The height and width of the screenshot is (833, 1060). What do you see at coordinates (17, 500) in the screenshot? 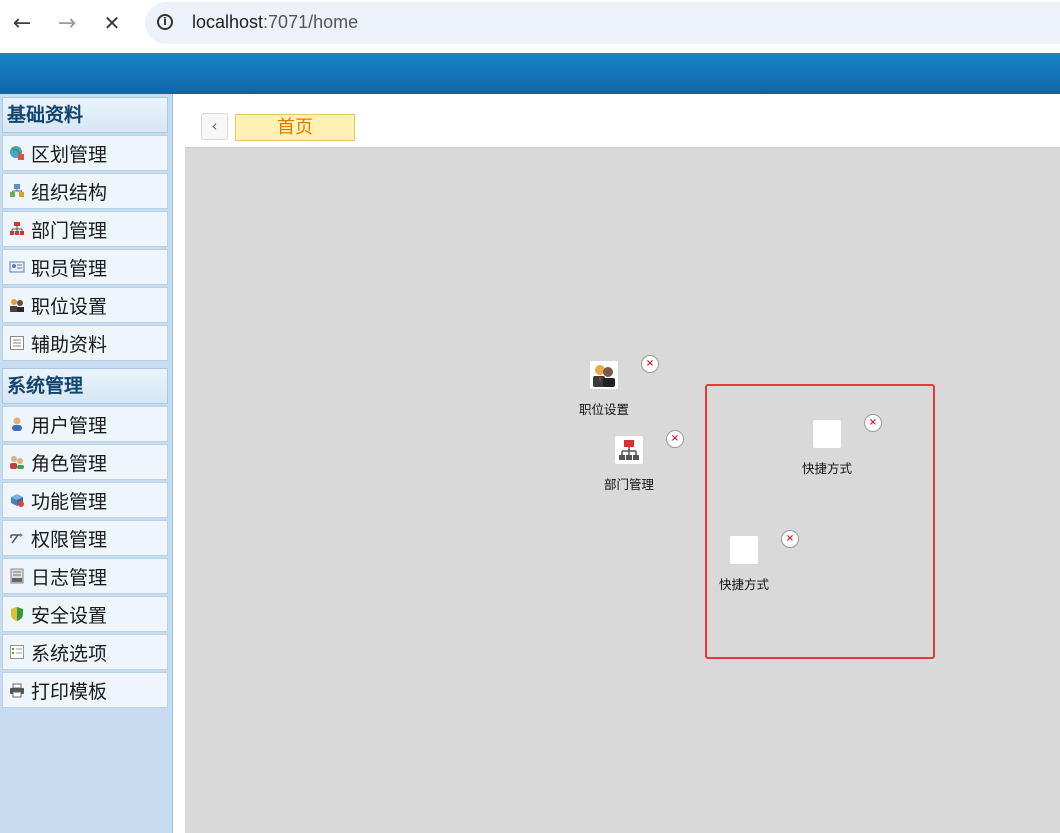
I see `function-icon` at bounding box center [17, 500].